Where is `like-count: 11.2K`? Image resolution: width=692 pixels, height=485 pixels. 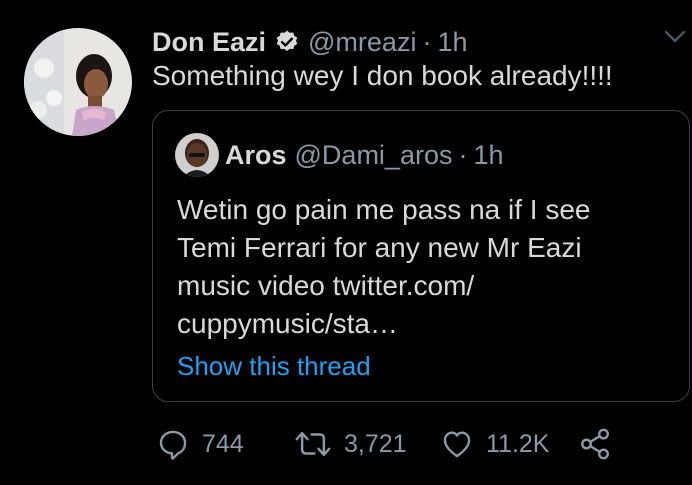
like-count: 11.2K is located at coordinates (518, 443).